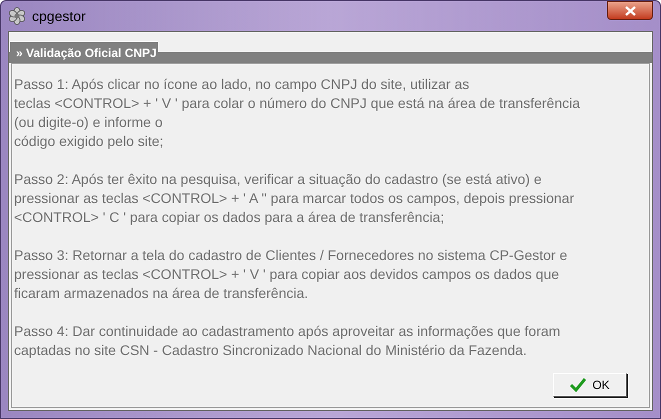 The height and width of the screenshot is (419, 661). Describe the element at coordinates (590, 385) in the screenshot. I see `ok-button: OK` at that location.